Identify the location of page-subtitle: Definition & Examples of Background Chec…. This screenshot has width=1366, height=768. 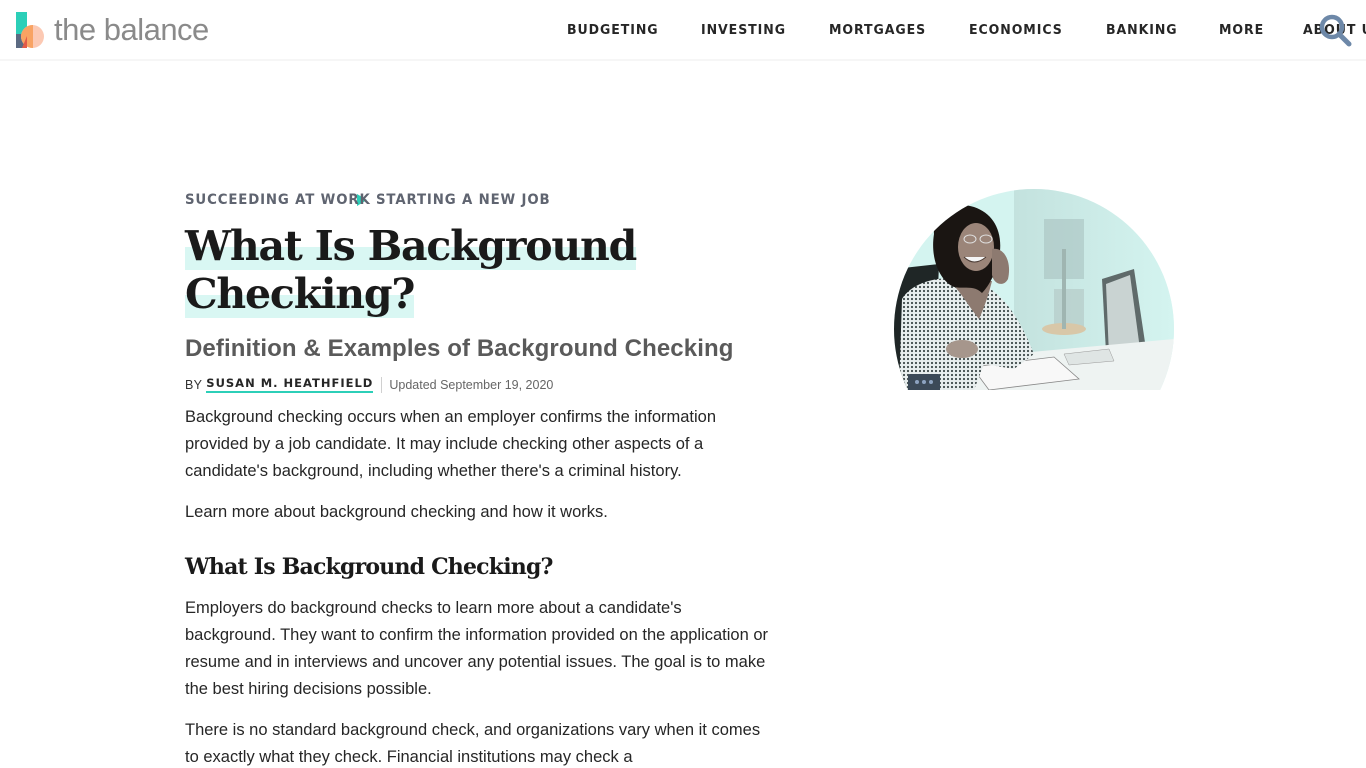
(459, 348).